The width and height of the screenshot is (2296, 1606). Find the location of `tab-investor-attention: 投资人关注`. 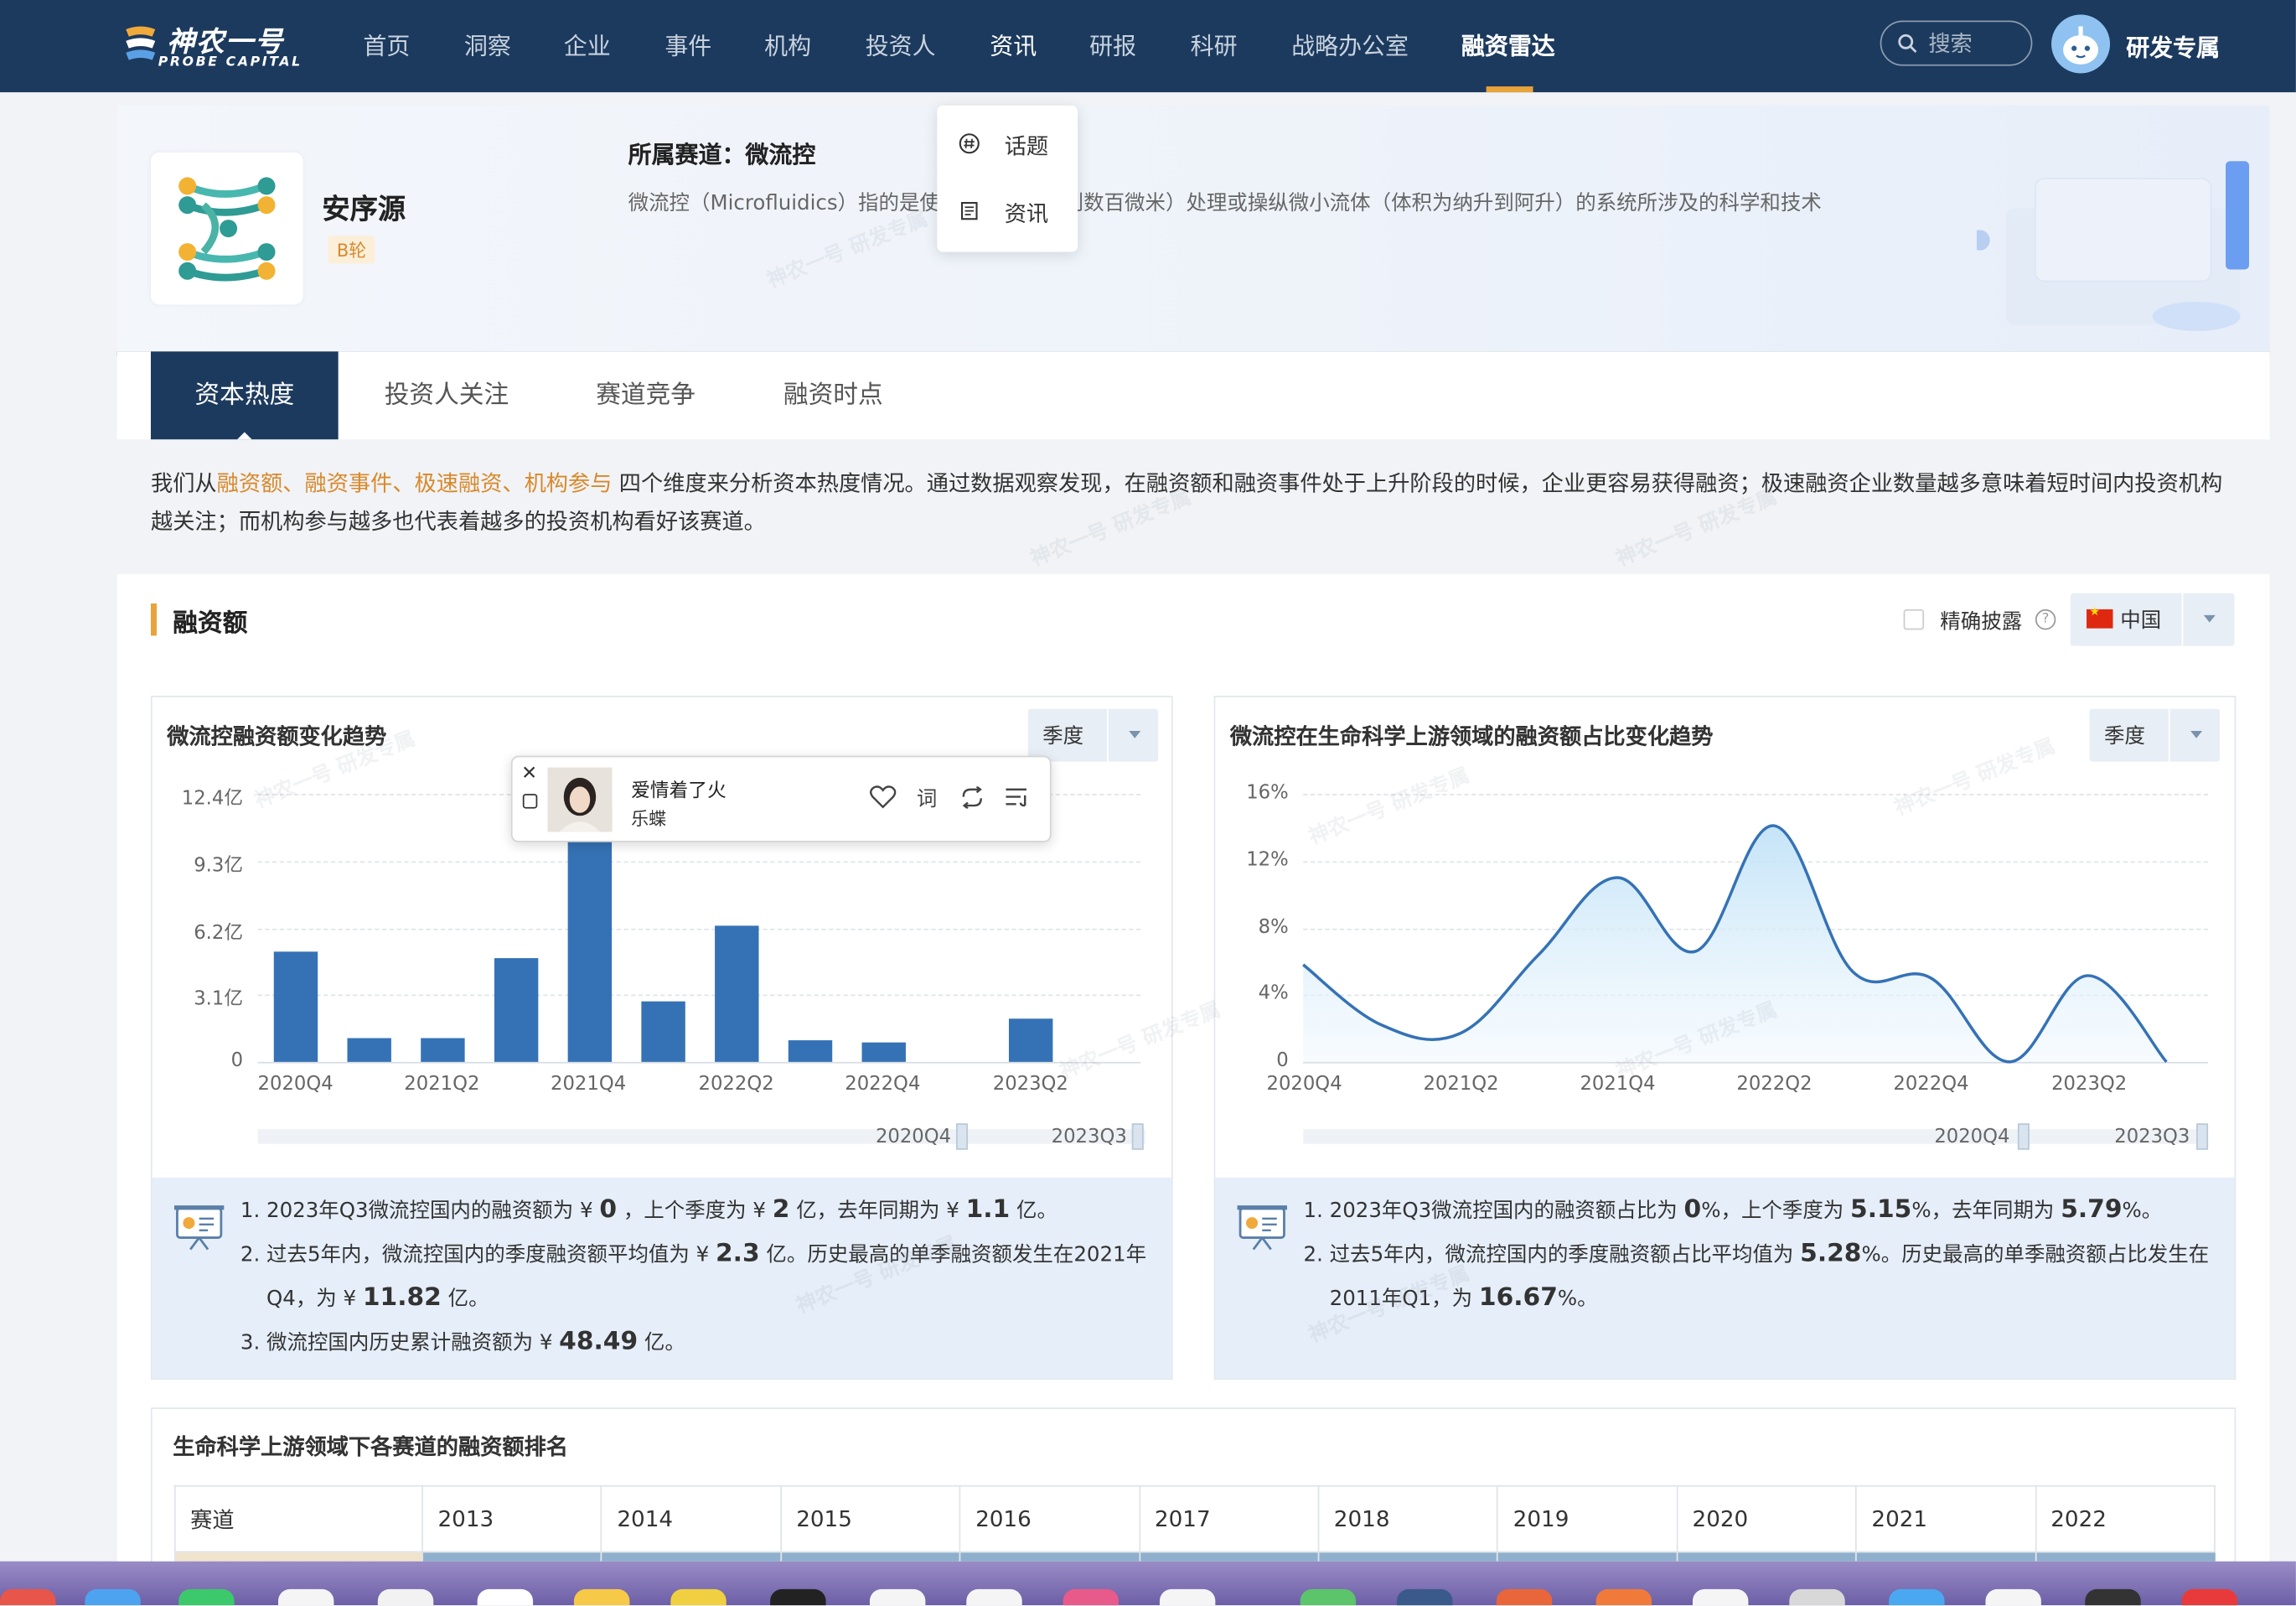

tab-investor-attention: 投资人关注 is located at coordinates (447, 395).